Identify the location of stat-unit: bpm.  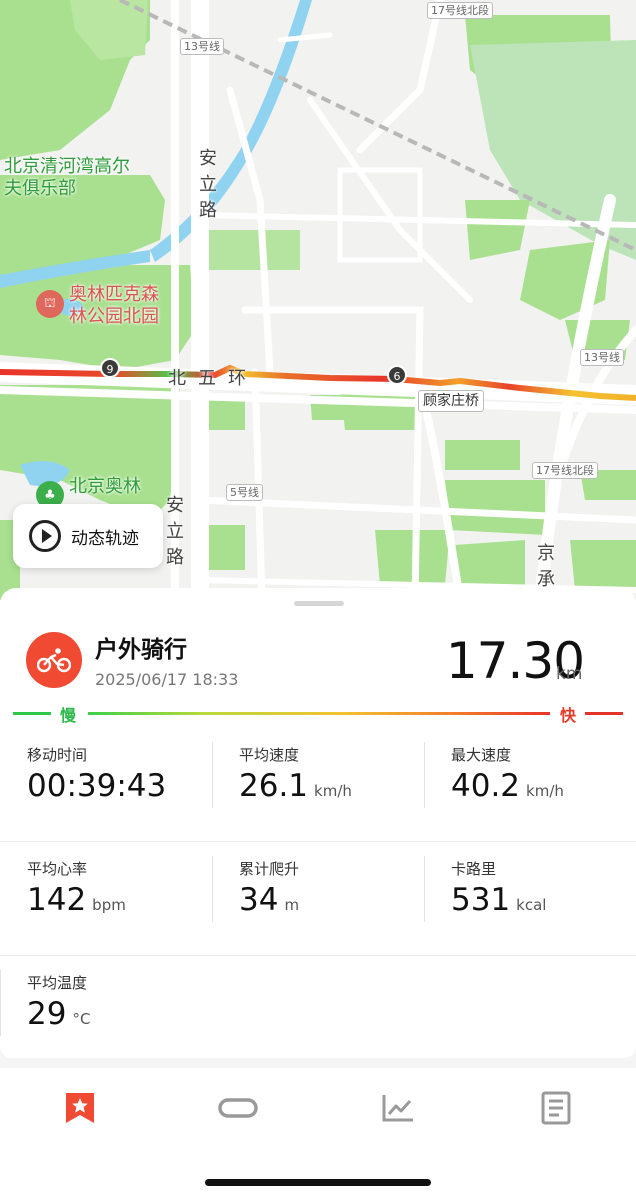
(109, 905).